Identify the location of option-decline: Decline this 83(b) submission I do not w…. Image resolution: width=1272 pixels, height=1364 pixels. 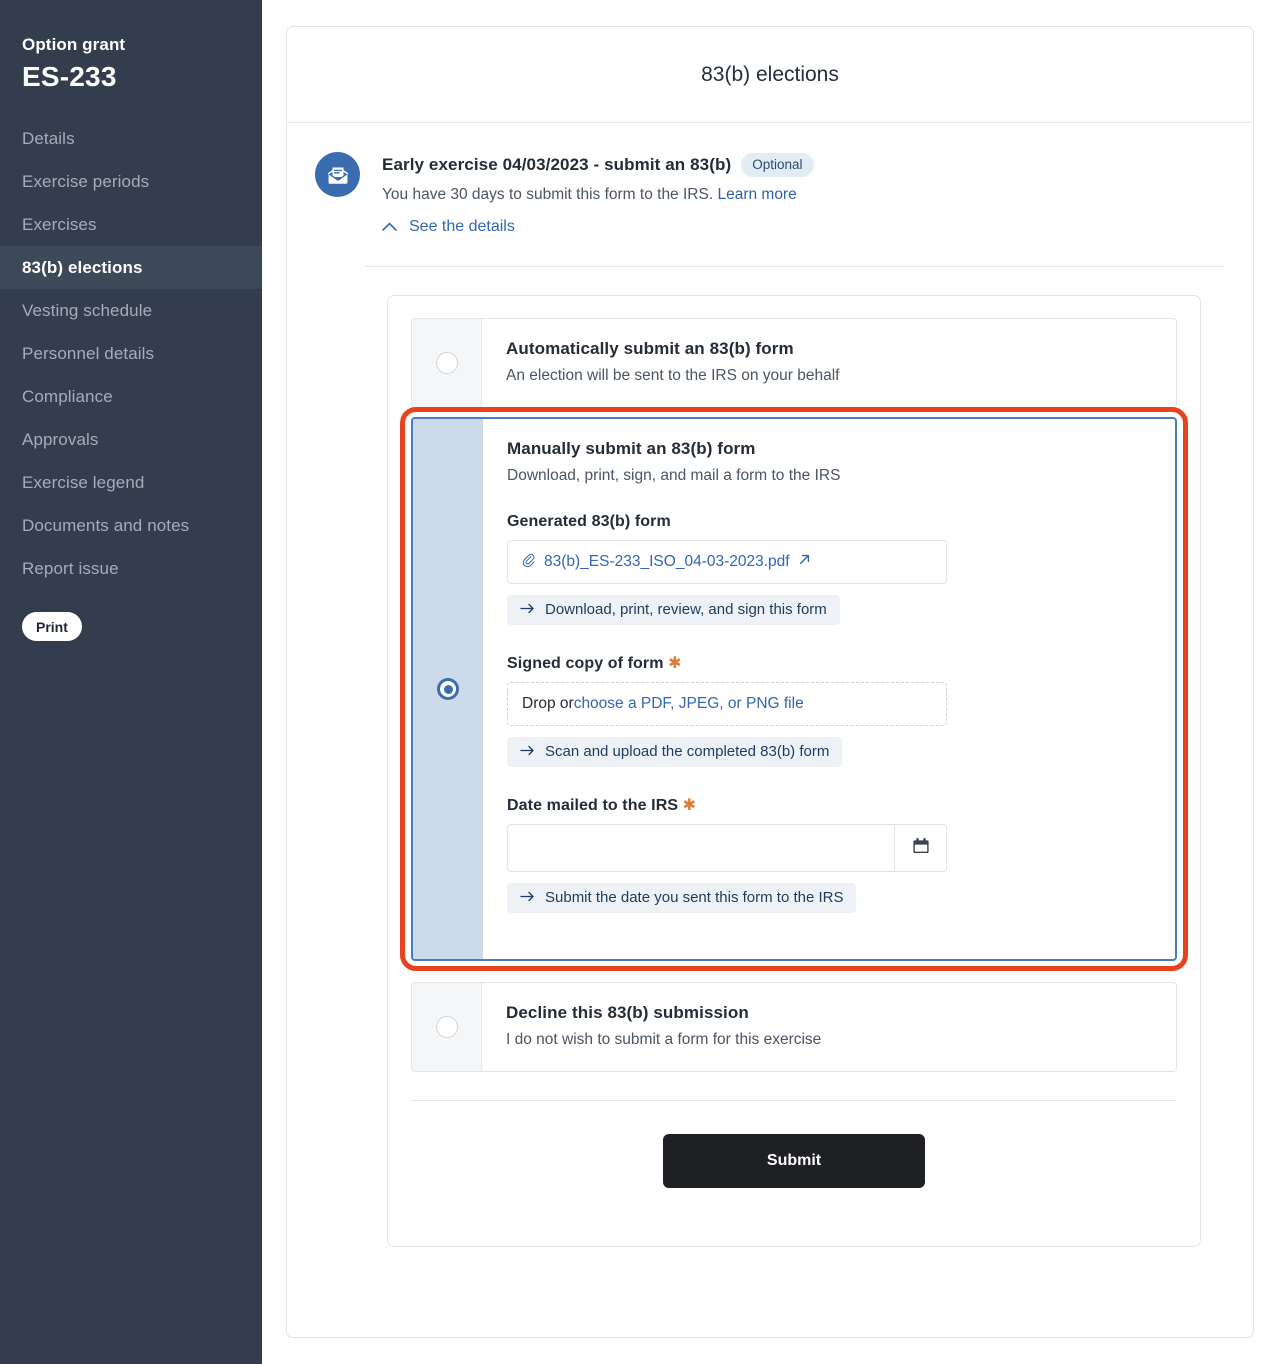
(794, 1027).